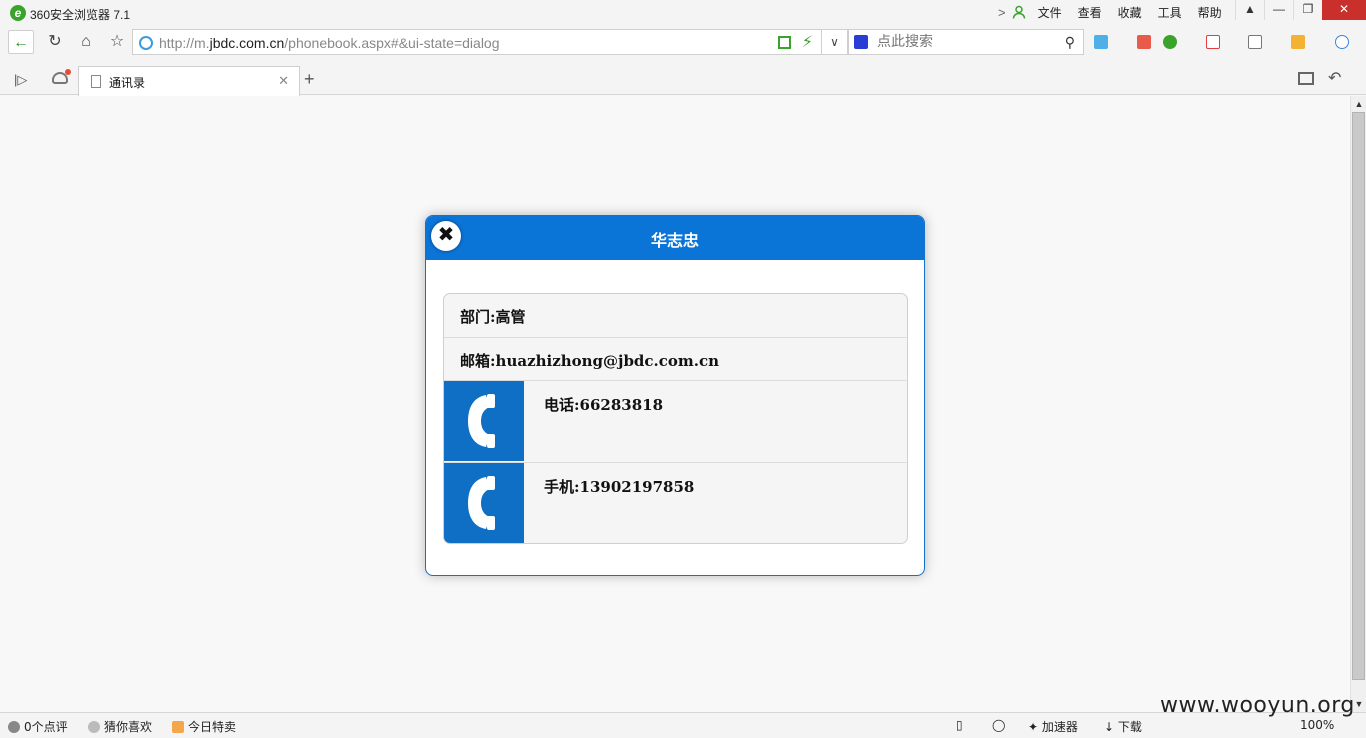 The height and width of the screenshot is (738, 1366). I want to click on list-item: 手机:13902197858, so click(675, 503).